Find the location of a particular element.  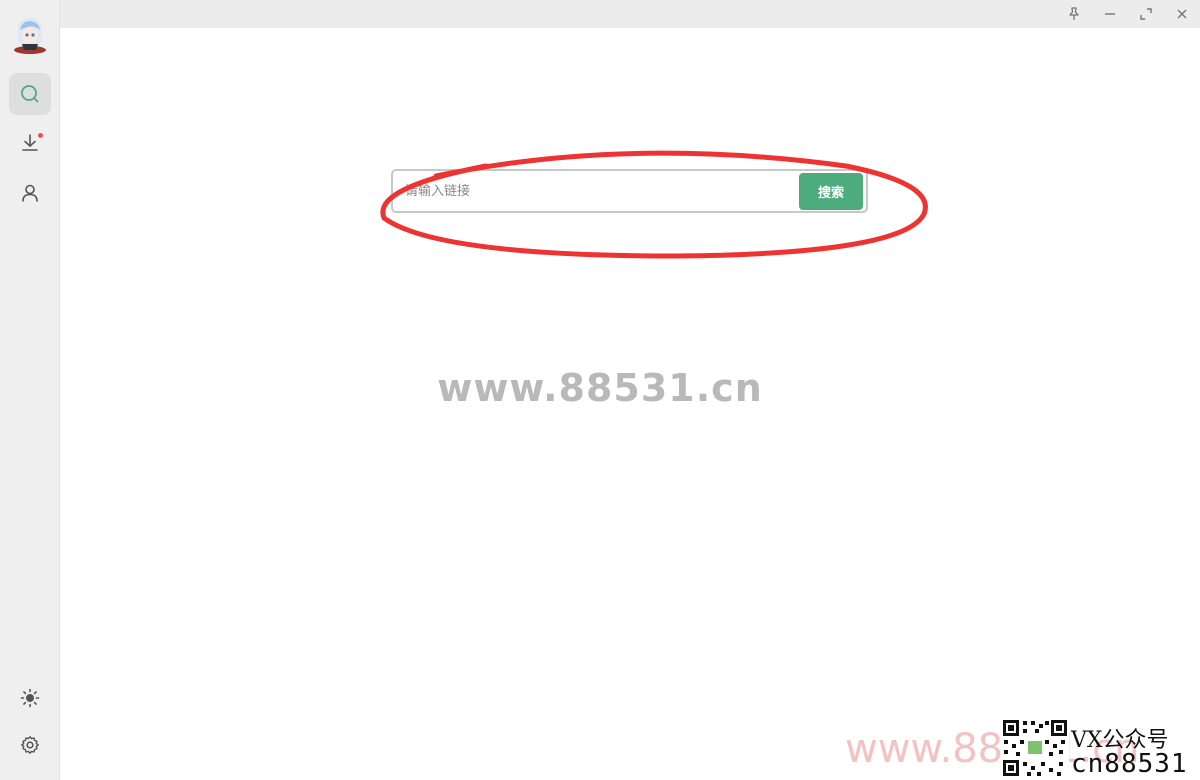

search-button: 搜索 is located at coordinates (831, 191).